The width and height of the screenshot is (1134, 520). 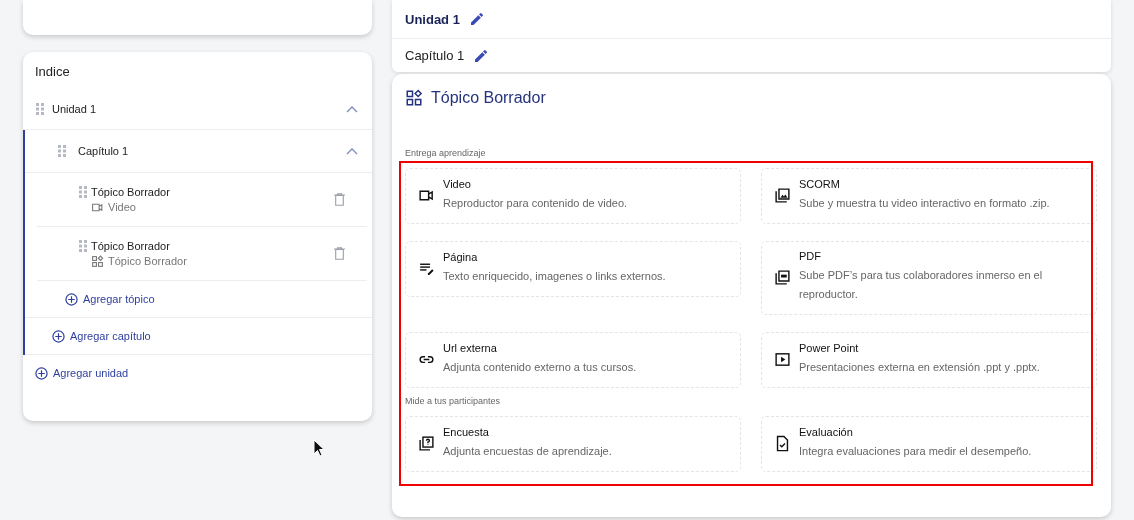 I want to click on content-type-option: SCORM Sube y muestra tu video interactivo en formato .zip., so click(x=929, y=196).